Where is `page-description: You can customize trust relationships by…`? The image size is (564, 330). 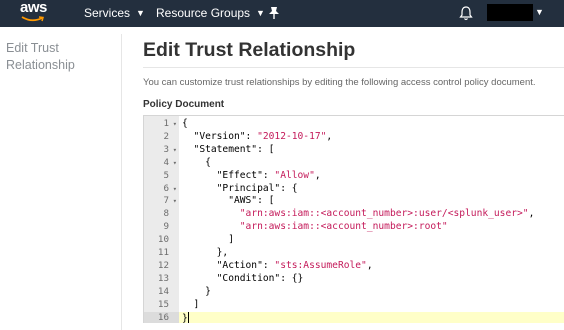 page-description: You can customize trust relationships by… is located at coordinates (339, 82).